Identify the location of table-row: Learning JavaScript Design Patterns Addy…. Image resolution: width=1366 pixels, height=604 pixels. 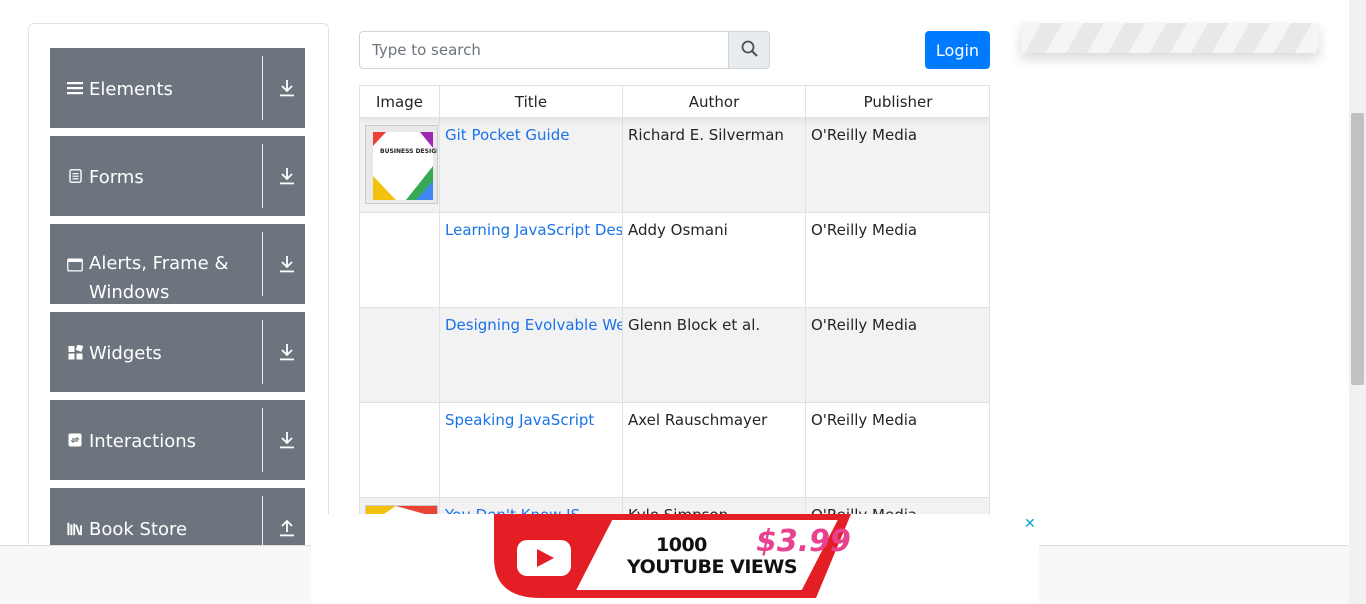
(674, 260).